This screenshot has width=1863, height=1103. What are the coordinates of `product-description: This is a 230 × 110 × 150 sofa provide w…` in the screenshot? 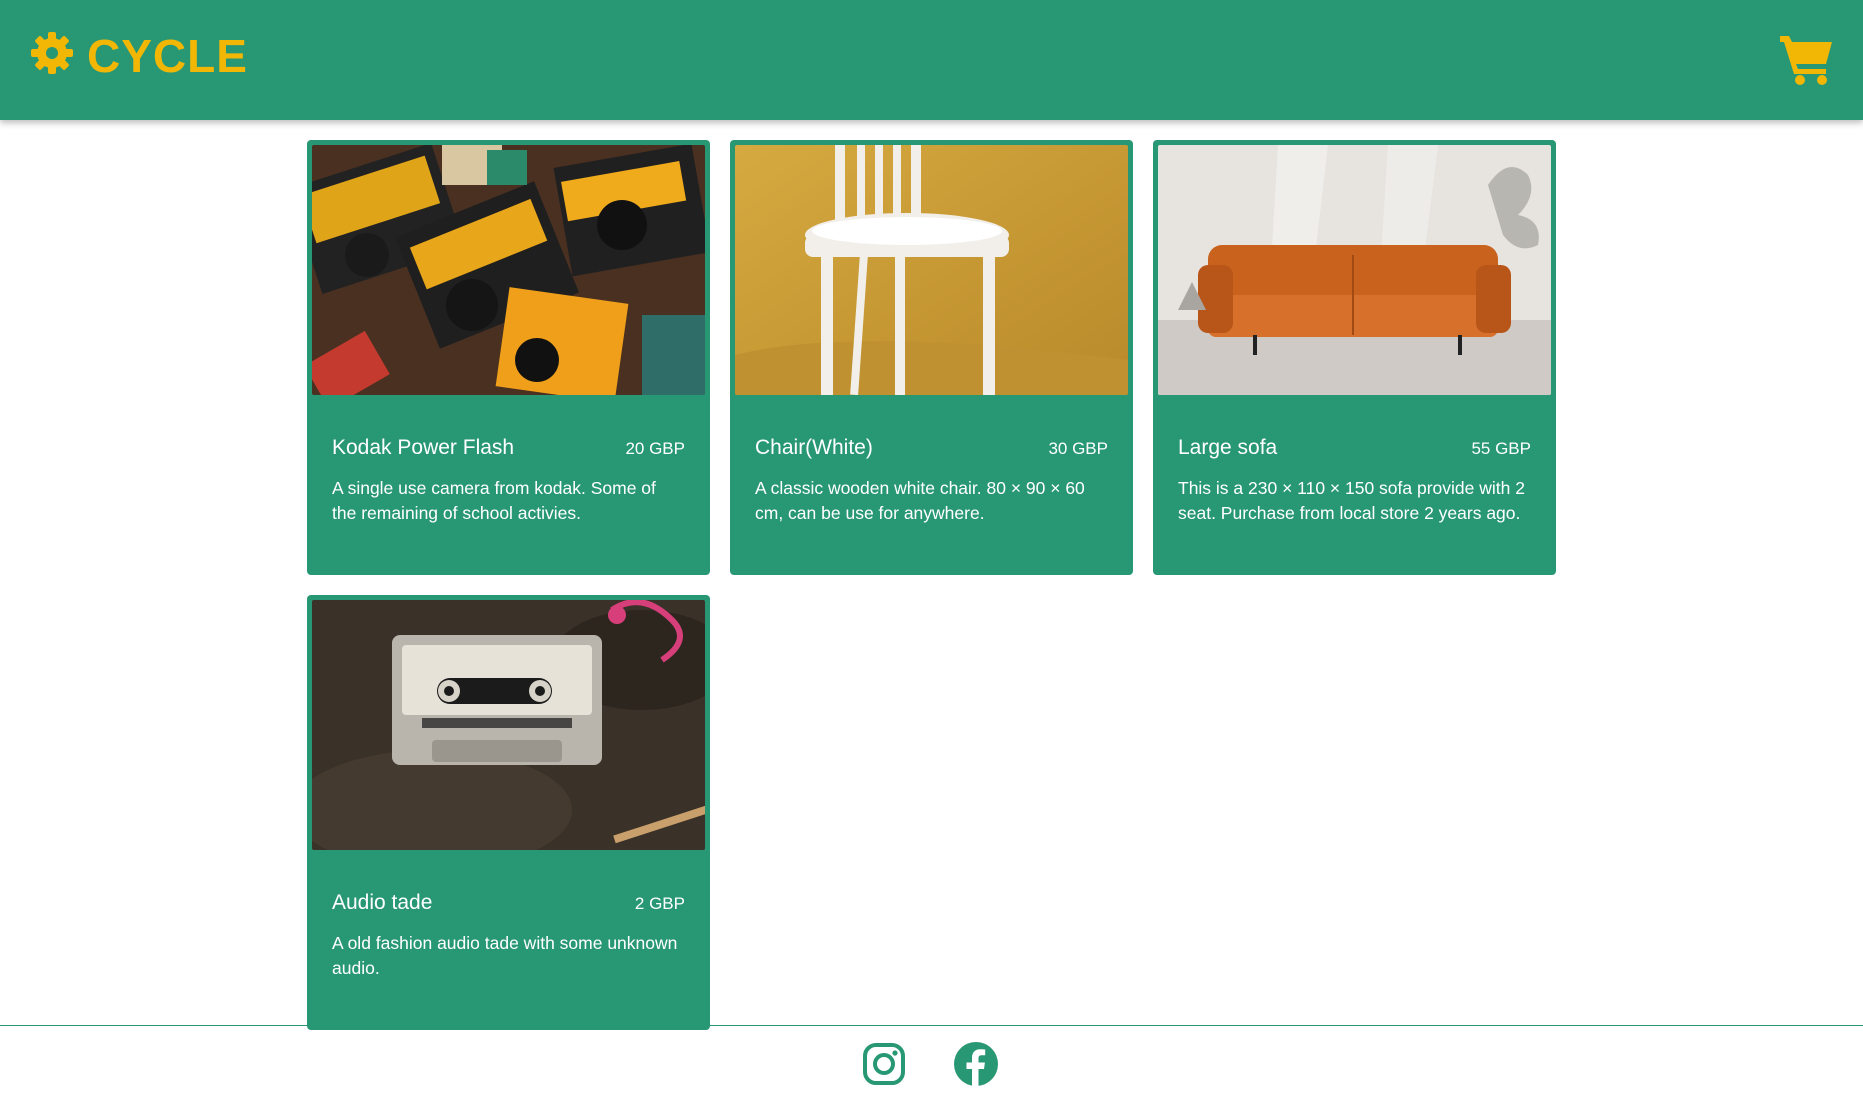 It's located at (1351, 500).